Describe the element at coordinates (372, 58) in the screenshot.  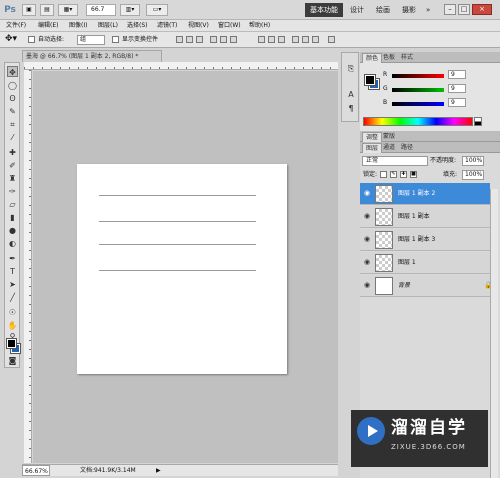
I see `tab-color: 颜色` at that location.